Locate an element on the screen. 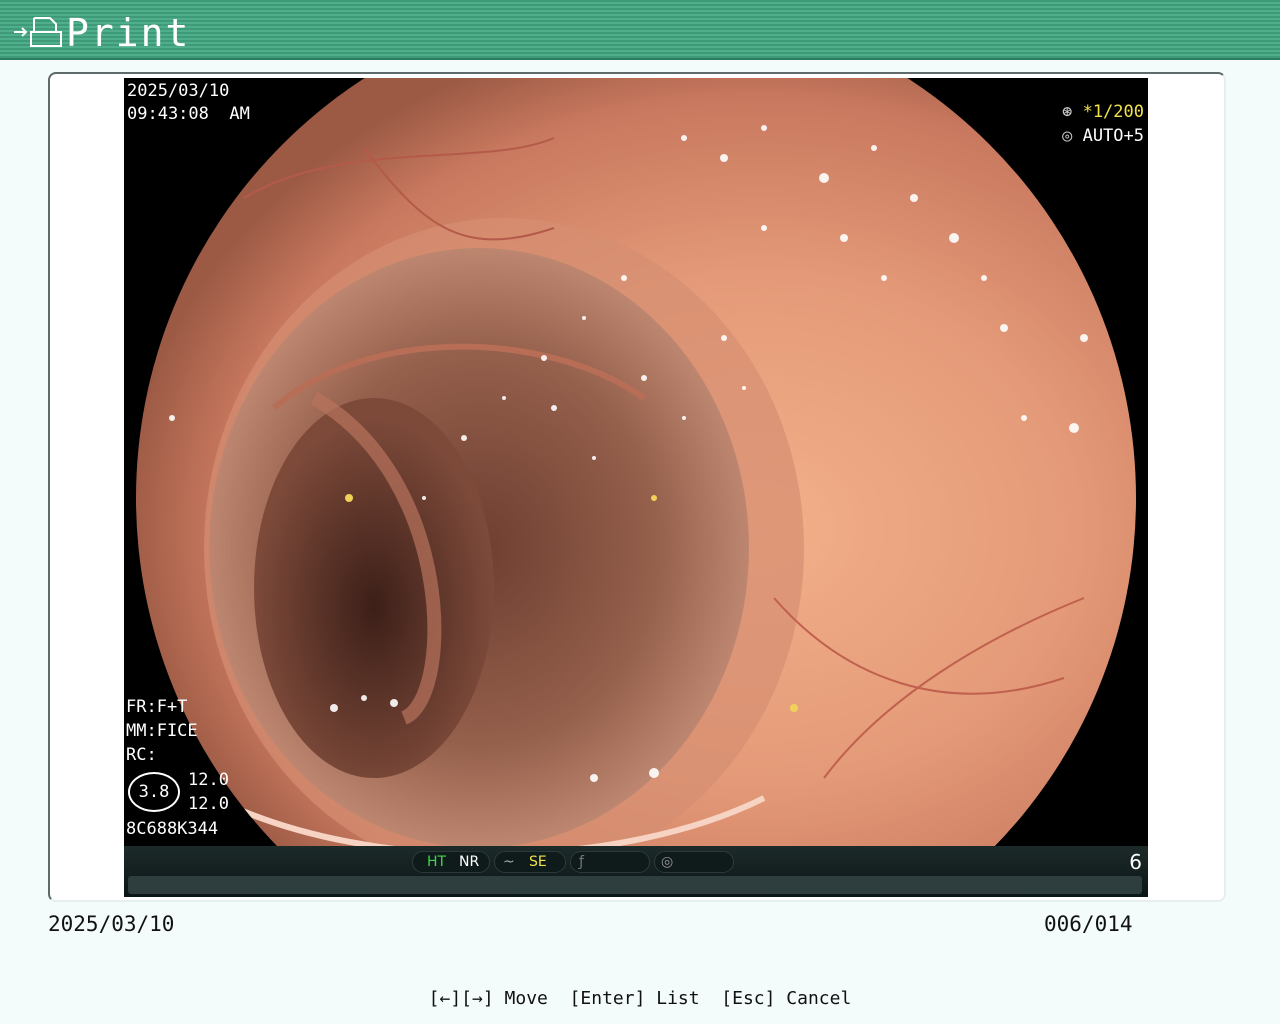  print-icon is located at coordinates (38, 32).